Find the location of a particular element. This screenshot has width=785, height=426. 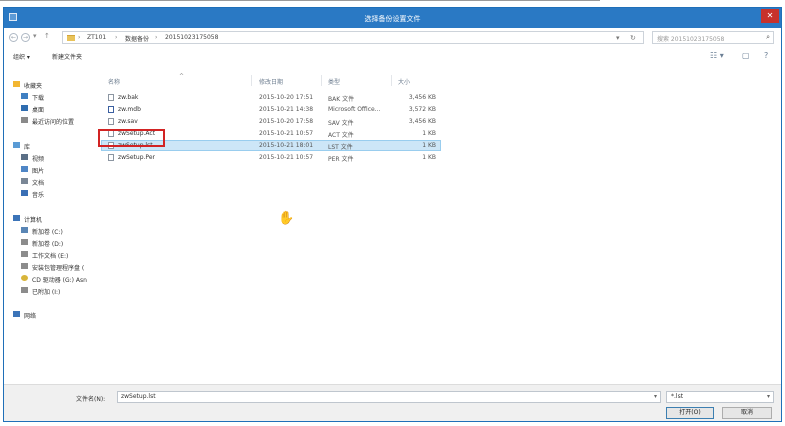

sidebar-item-music: 音乐 is located at coordinates (51, 193).